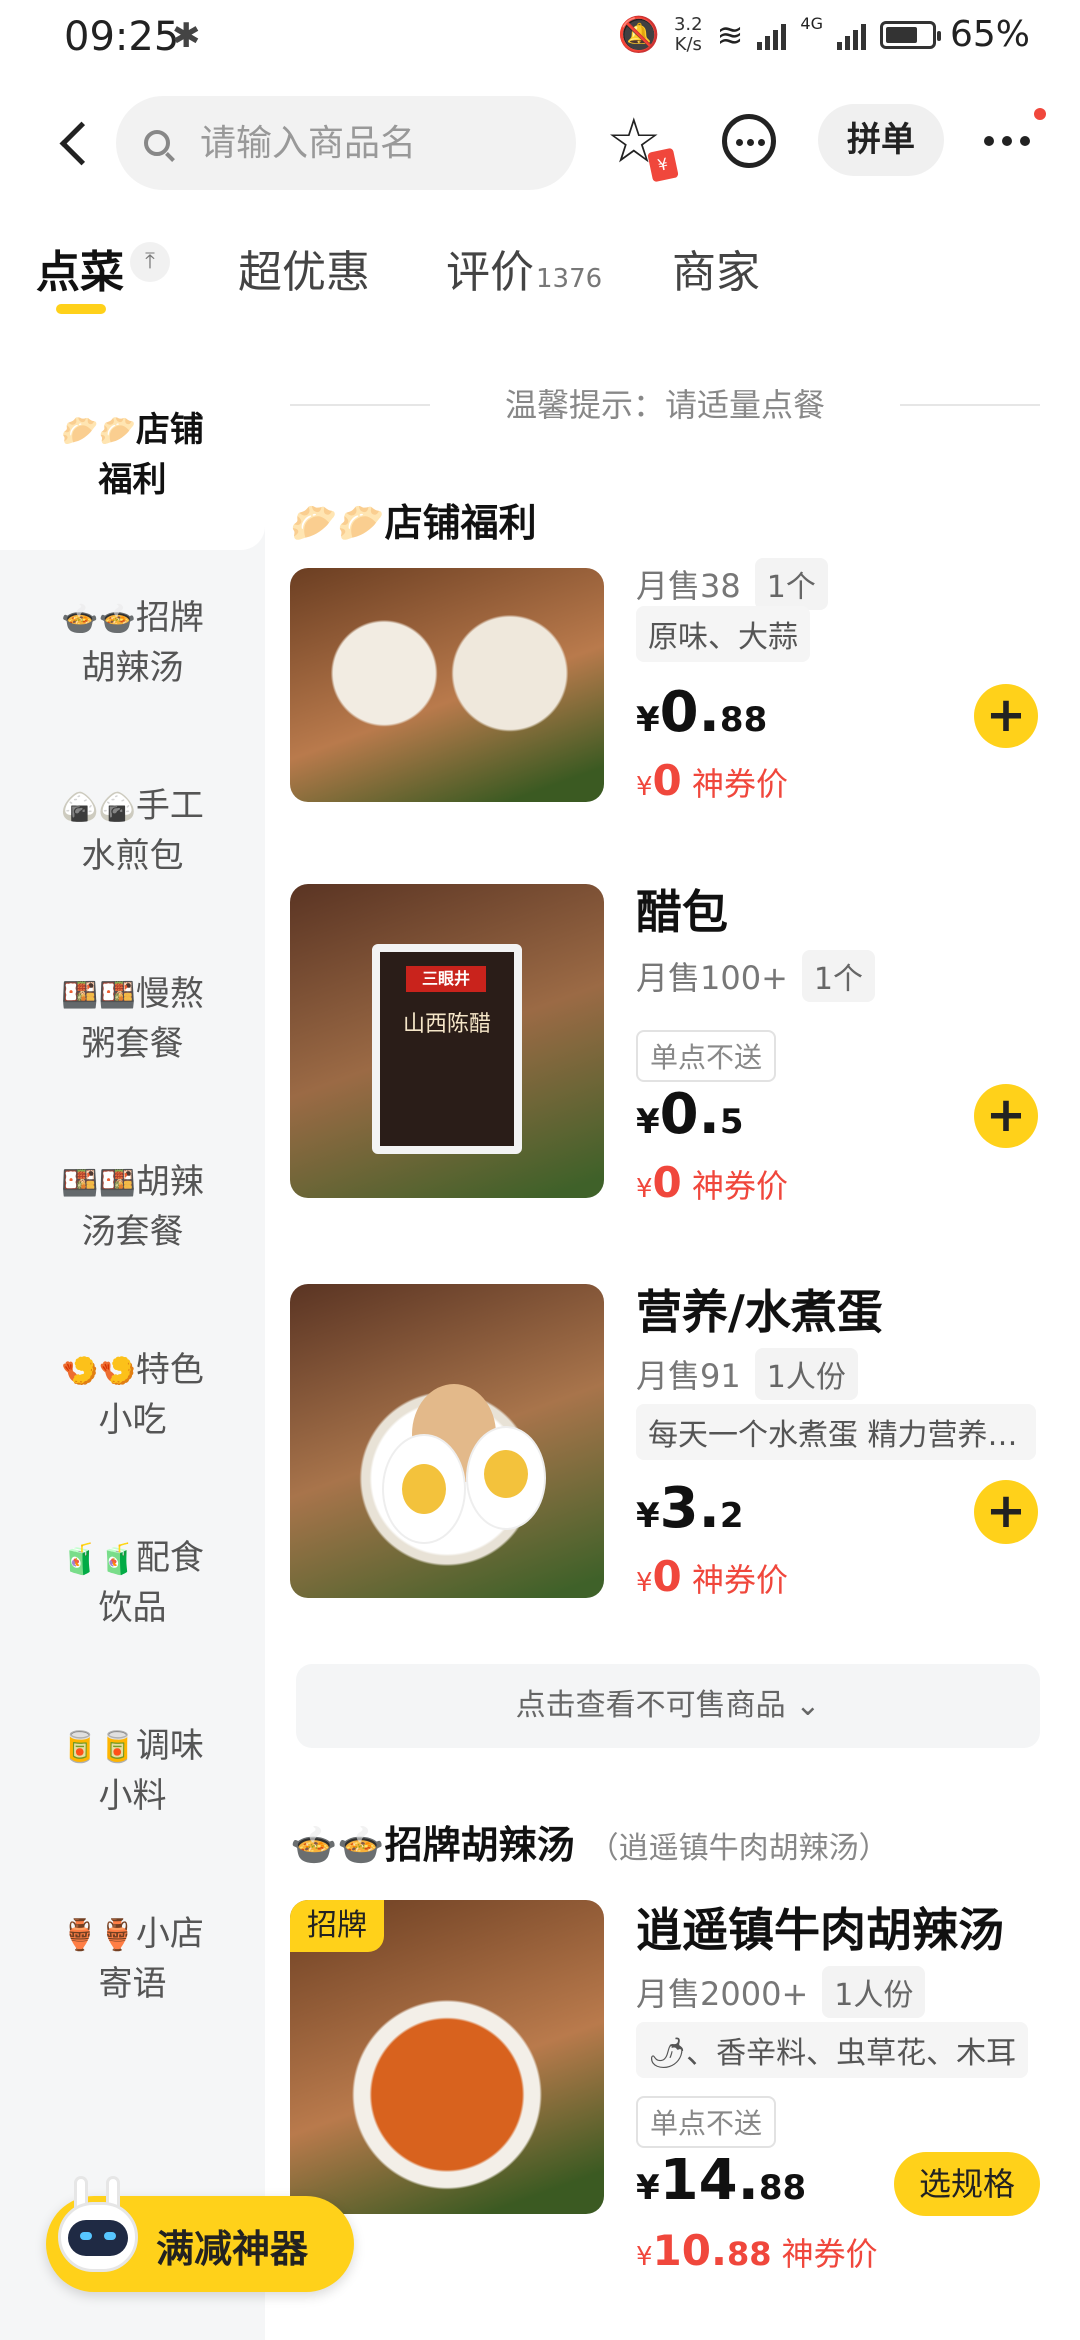  What do you see at coordinates (690, 1114) in the screenshot?
I see `product-price: ¥0.5` at bounding box center [690, 1114].